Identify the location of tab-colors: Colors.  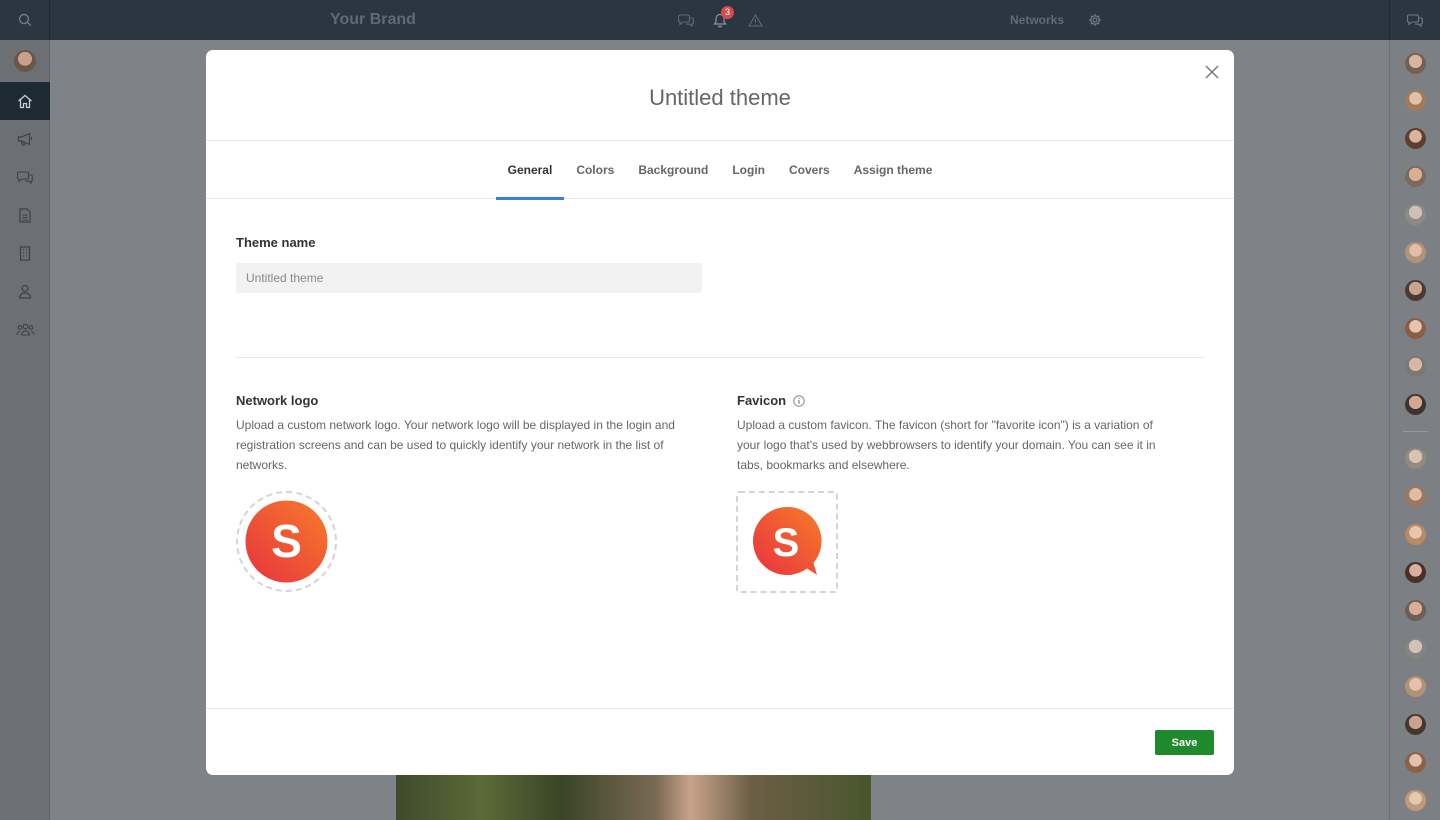
(595, 170).